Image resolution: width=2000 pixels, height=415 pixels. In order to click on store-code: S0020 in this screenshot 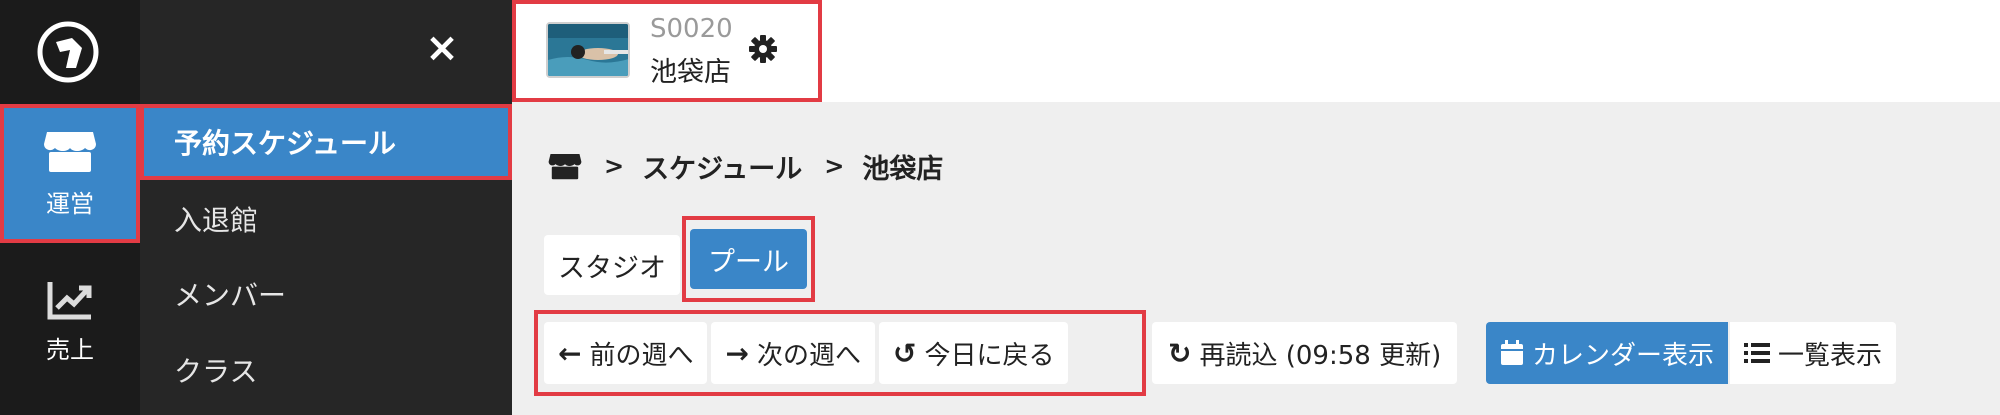, I will do `click(691, 29)`.